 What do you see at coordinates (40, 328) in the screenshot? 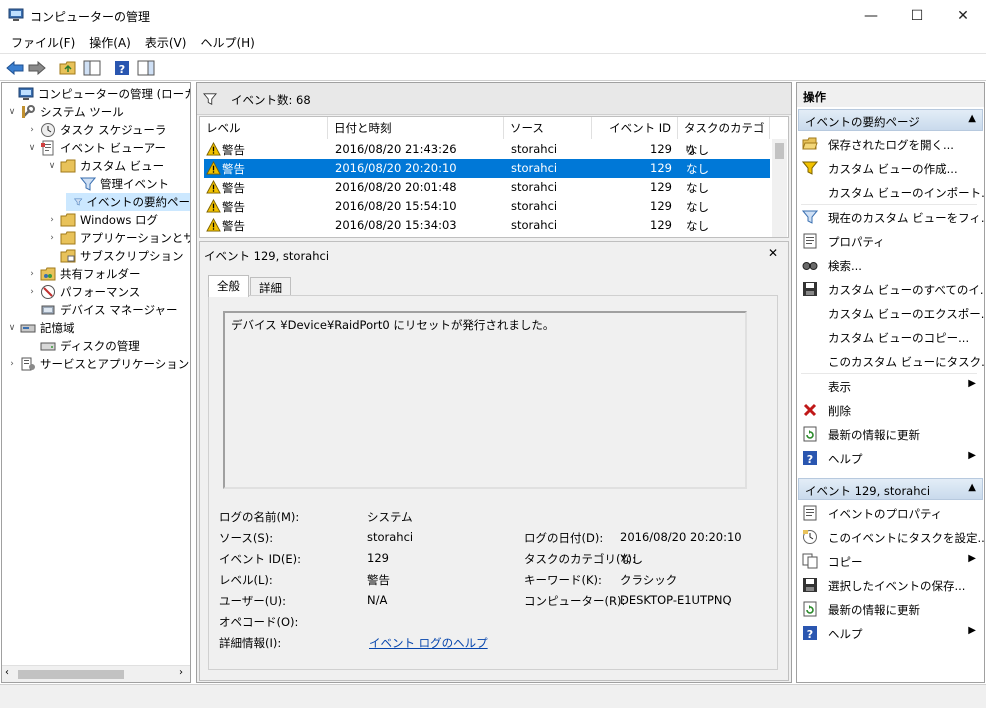
I see `tree-item-storage: ∨ 記憶域` at bounding box center [40, 328].